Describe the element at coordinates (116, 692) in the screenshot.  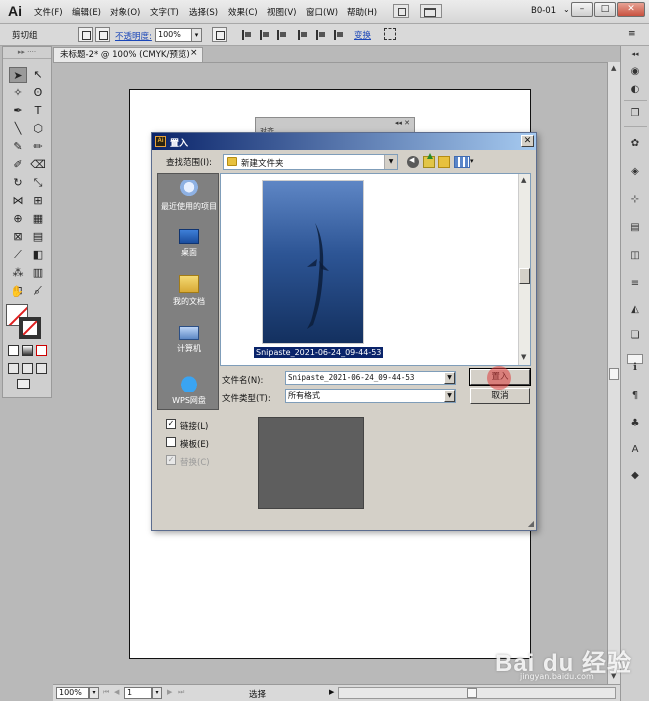
I see `prev-artboard-icon: ◀` at that location.